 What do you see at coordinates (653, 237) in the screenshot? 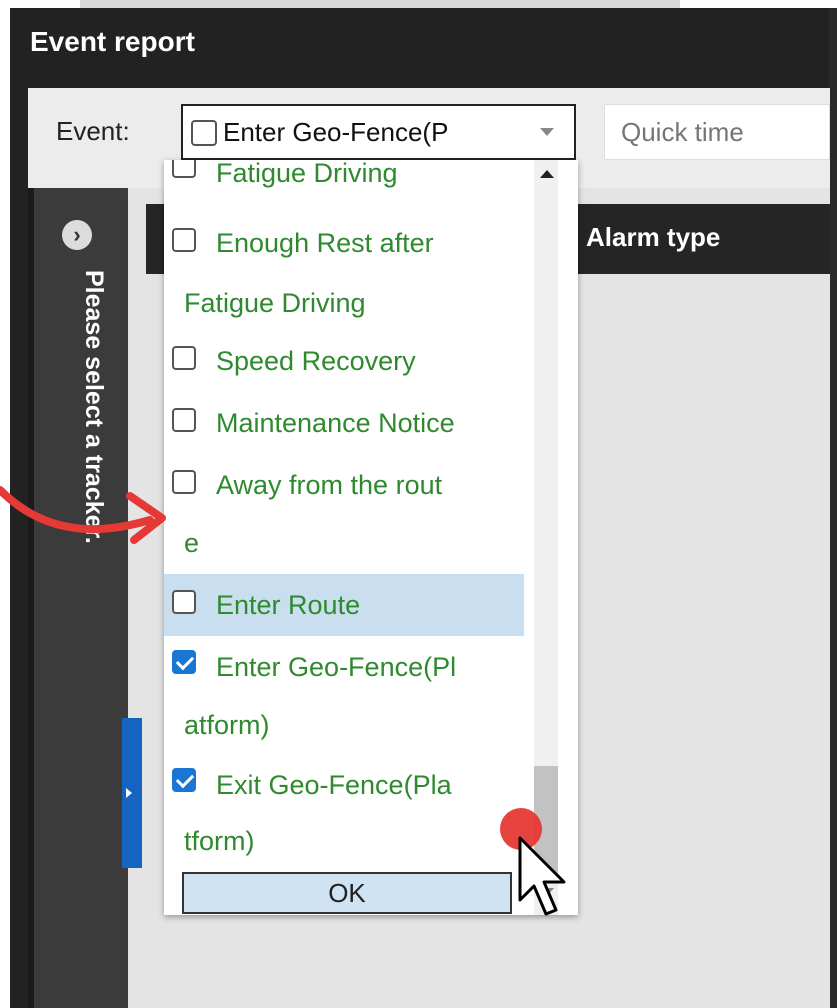
I see `column-alarm-type: Alarm type` at bounding box center [653, 237].